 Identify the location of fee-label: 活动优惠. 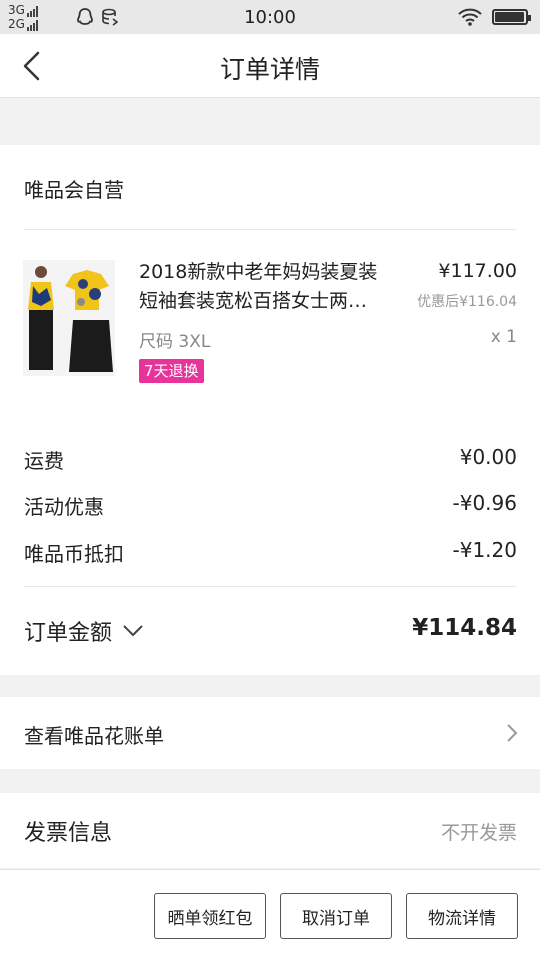
(64, 507).